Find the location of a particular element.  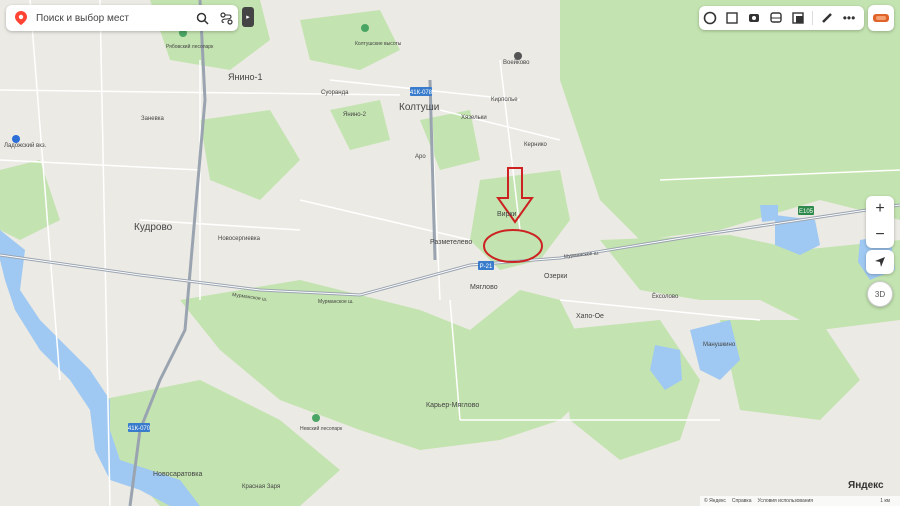

help-link: Справка is located at coordinates (742, 501).